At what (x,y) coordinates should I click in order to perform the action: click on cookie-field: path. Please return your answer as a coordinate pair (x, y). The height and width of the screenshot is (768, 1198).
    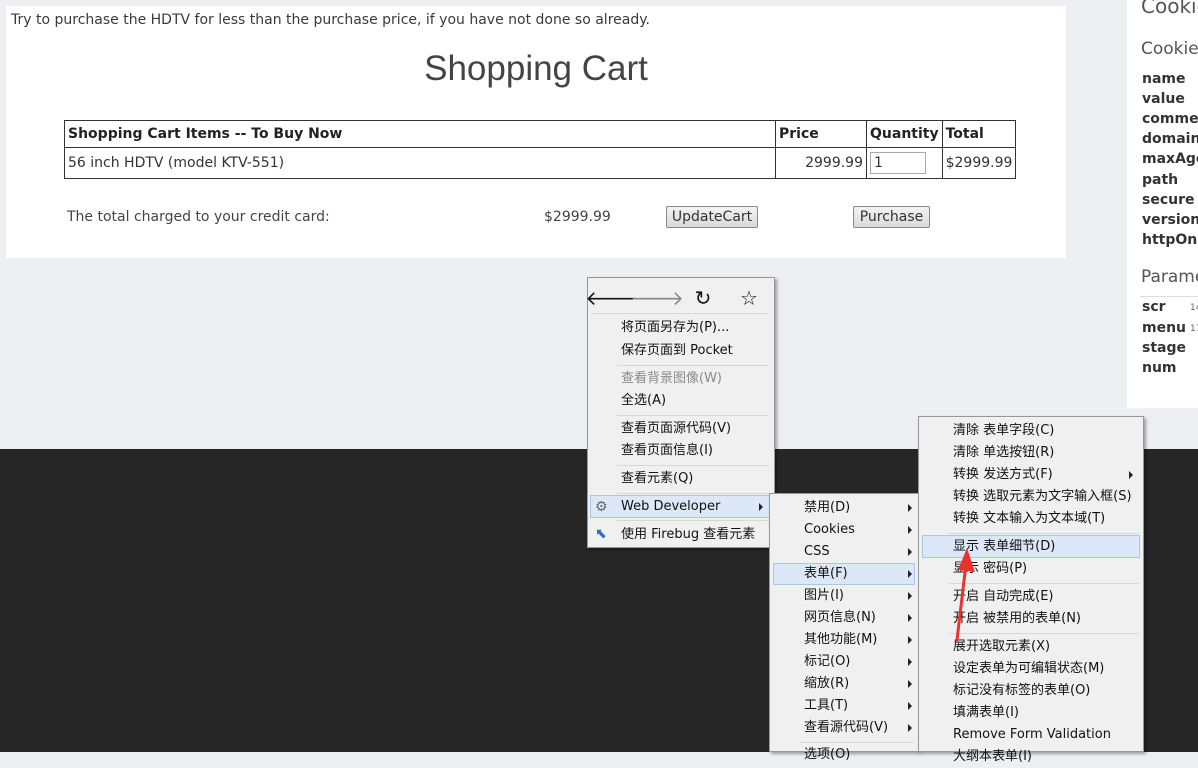
    Looking at the image, I should click on (1160, 180).